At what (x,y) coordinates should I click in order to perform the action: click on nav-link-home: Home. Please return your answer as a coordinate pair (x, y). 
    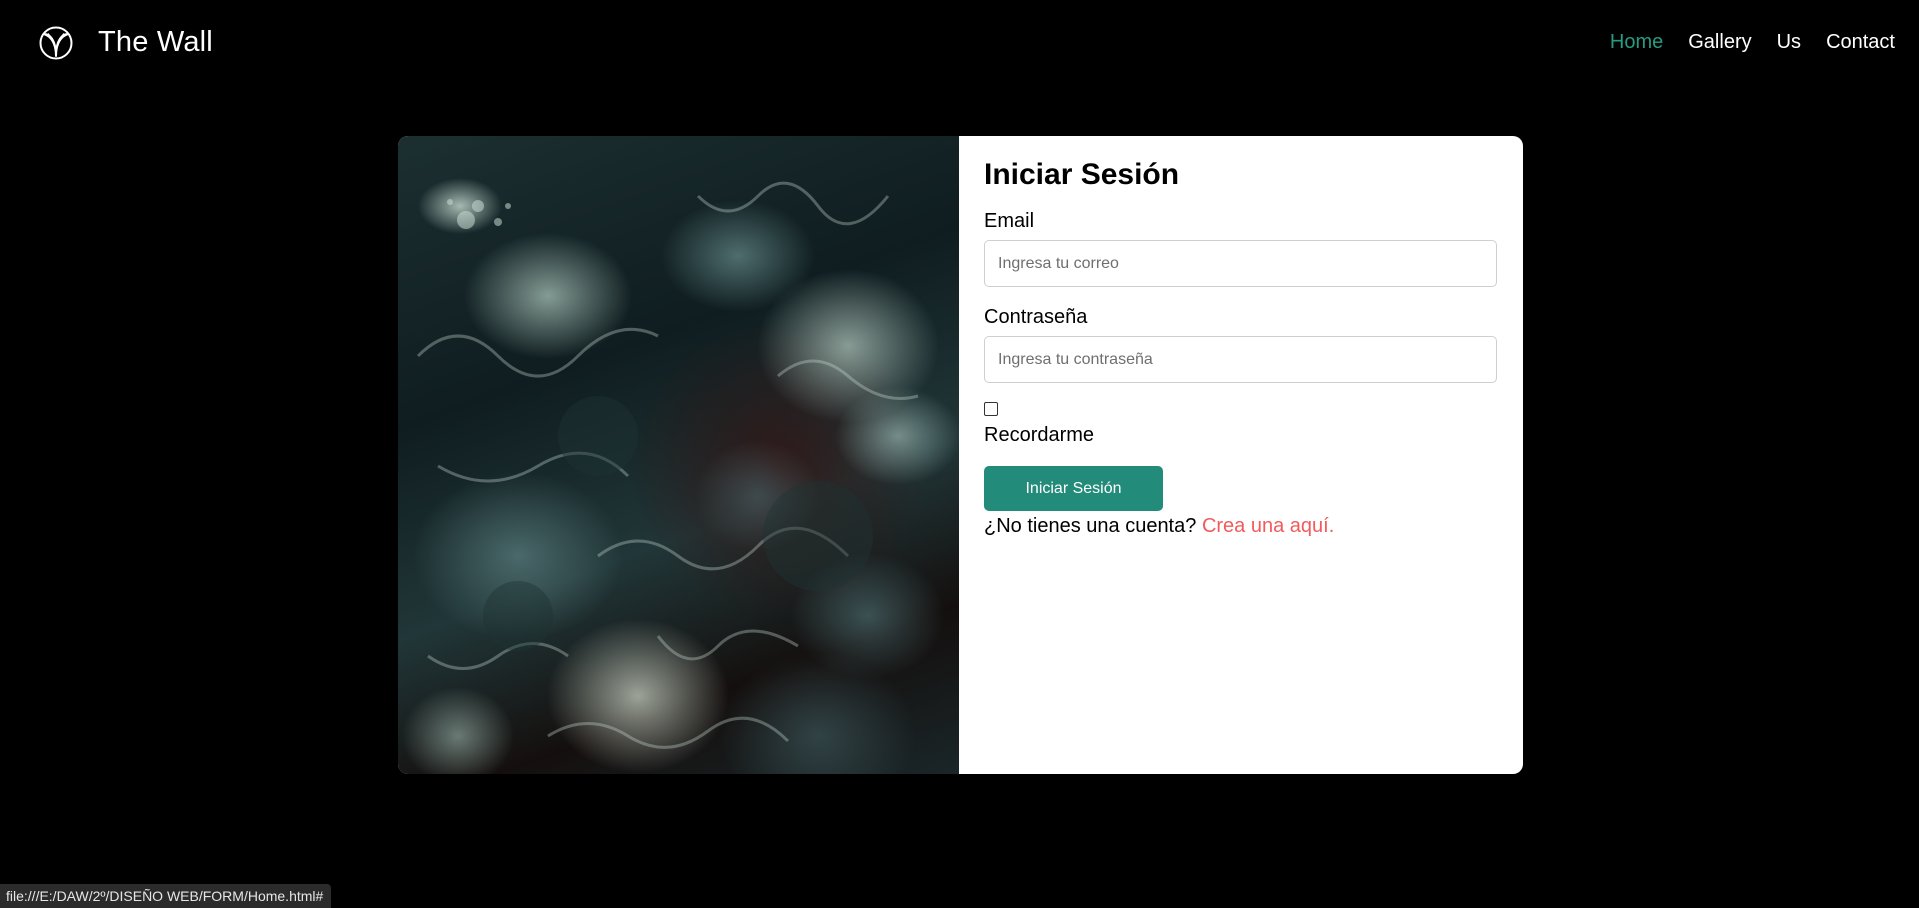
    Looking at the image, I should click on (1636, 42).